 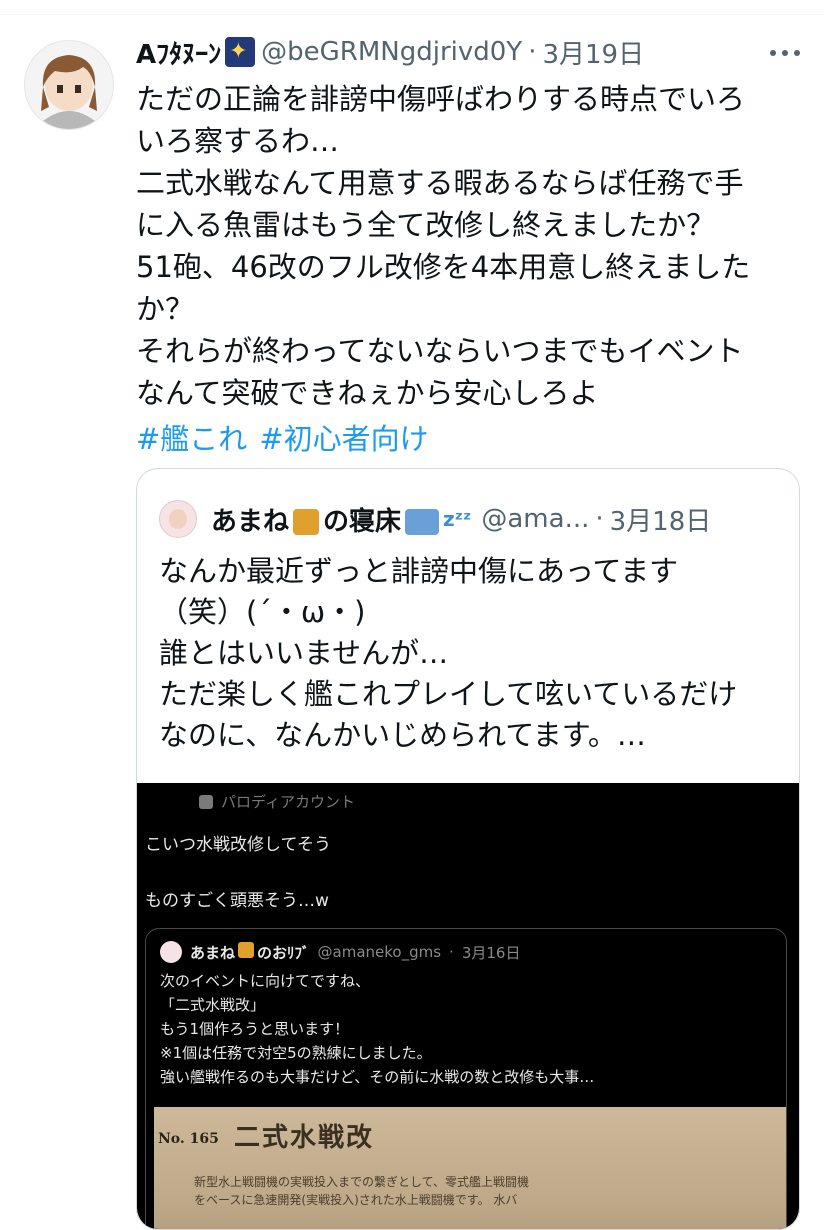 What do you see at coordinates (491, 952) in the screenshot?
I see `inner-date: 3月16日` at bounding box center [491, 952].